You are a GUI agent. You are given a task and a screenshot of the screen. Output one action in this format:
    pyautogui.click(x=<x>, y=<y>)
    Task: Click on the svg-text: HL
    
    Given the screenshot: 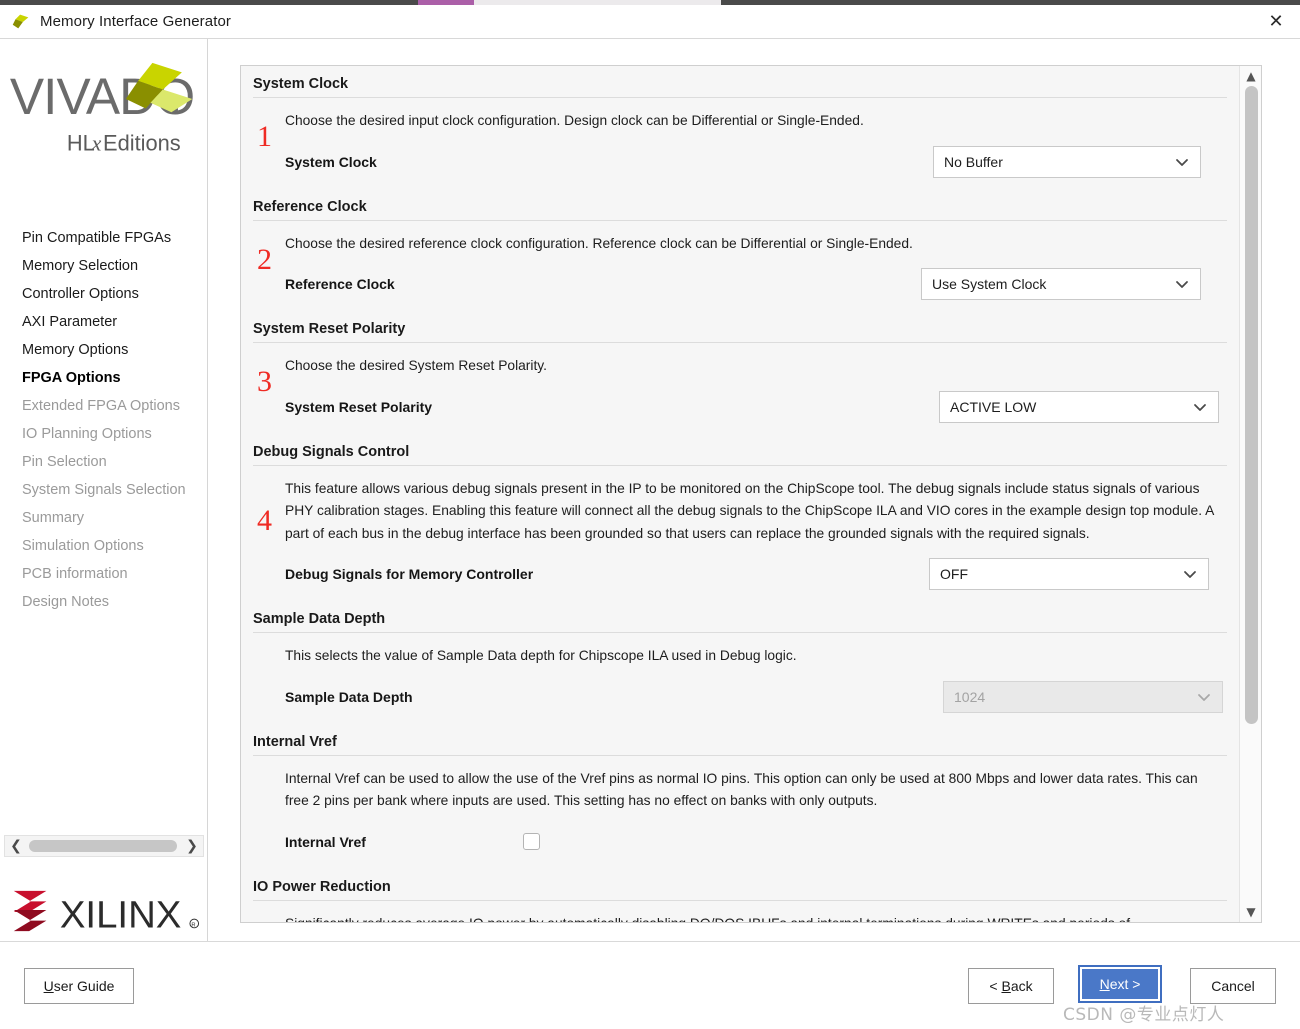 What is the action you would take?
    pyautogui.click(x=81, y=142)
    